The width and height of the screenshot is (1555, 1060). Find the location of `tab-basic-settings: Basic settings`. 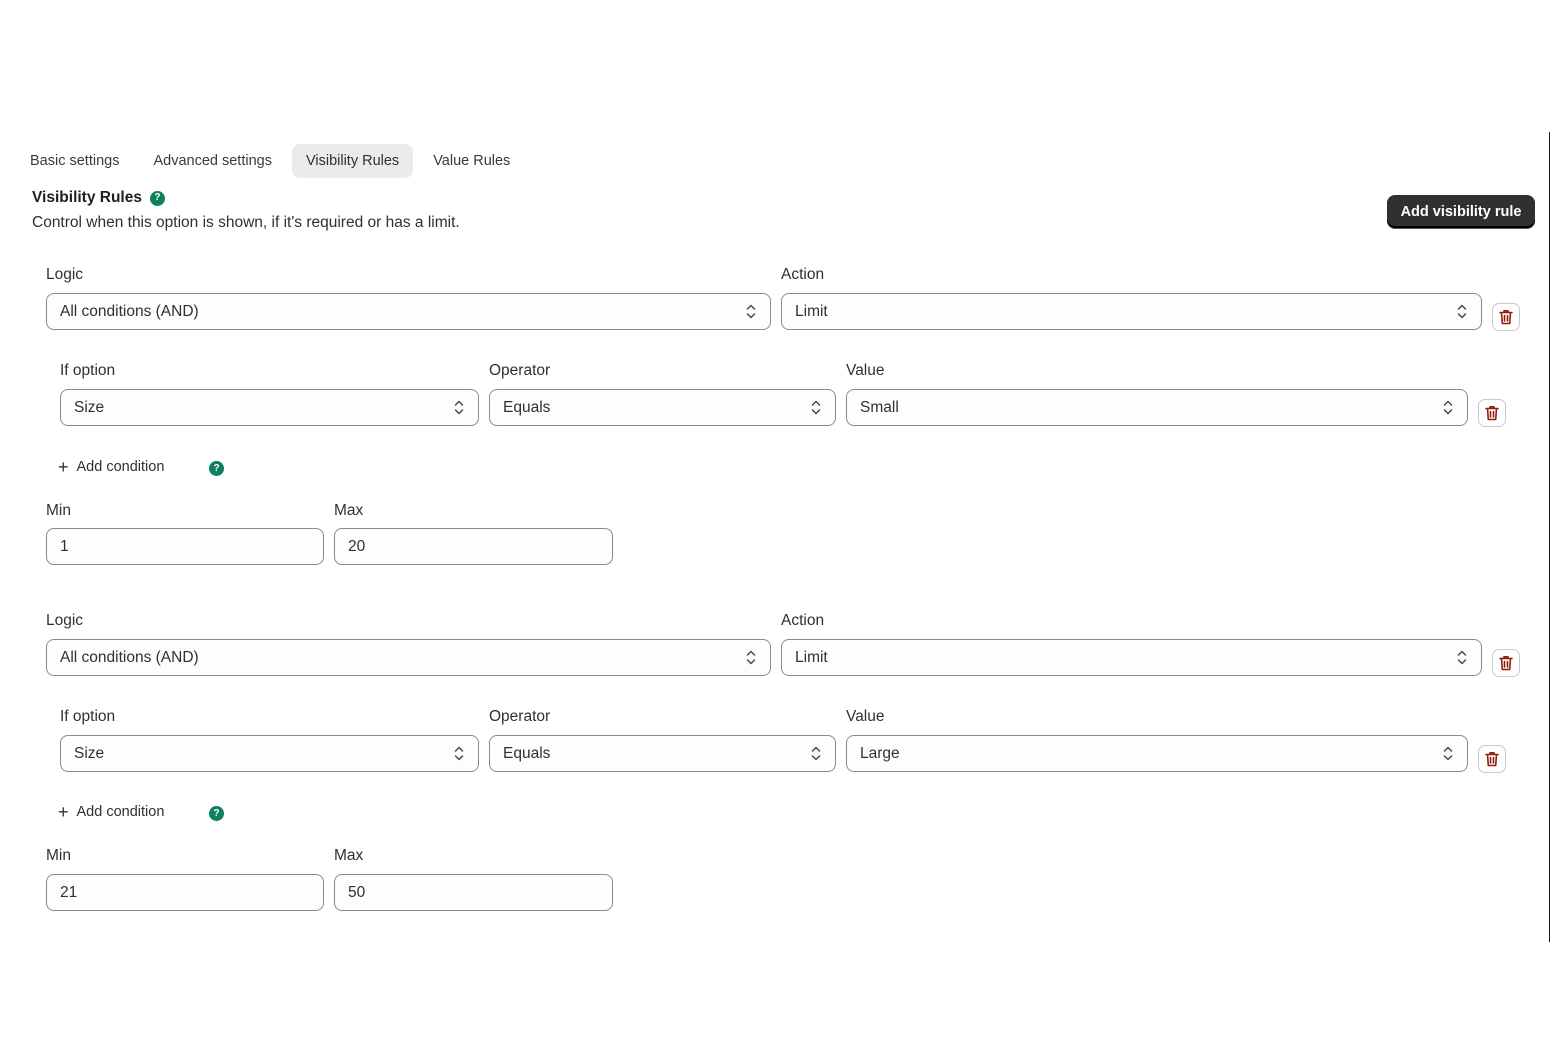

tab-basic-settings: Basic settings is located at coordinates (74, 161).